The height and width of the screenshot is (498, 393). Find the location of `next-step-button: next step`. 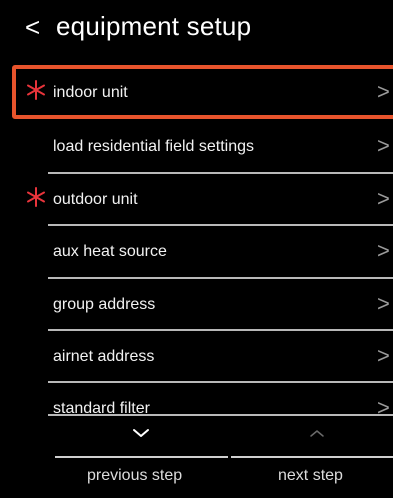

next-step-button: next step is located at coordinates (310, 476).